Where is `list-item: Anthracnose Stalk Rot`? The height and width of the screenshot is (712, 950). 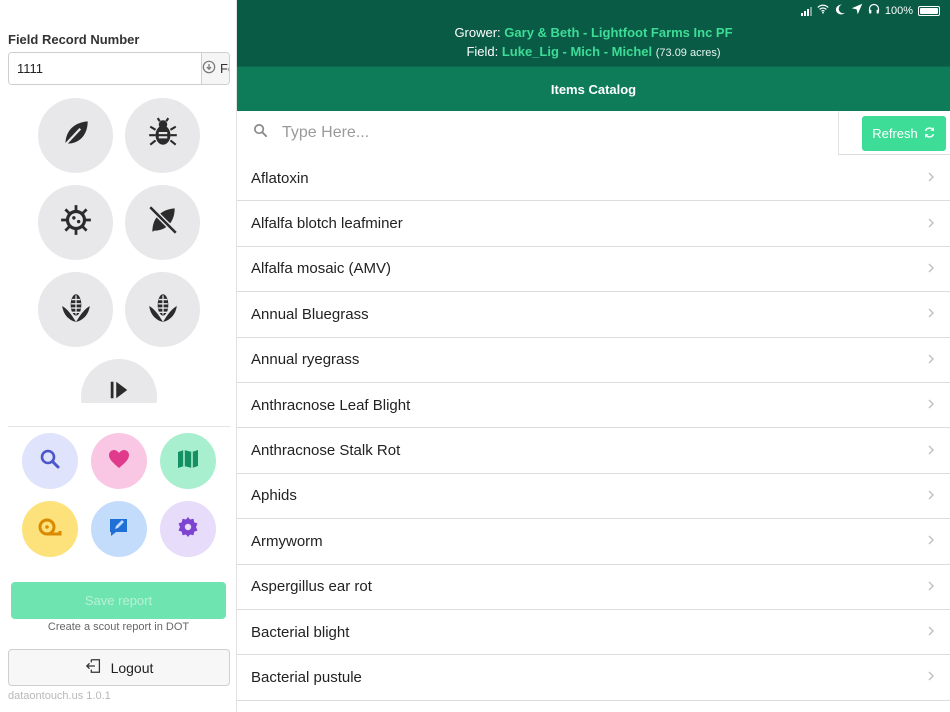
list-item: Anthracnose Stalk Rot is located at coordinates (593, 451).